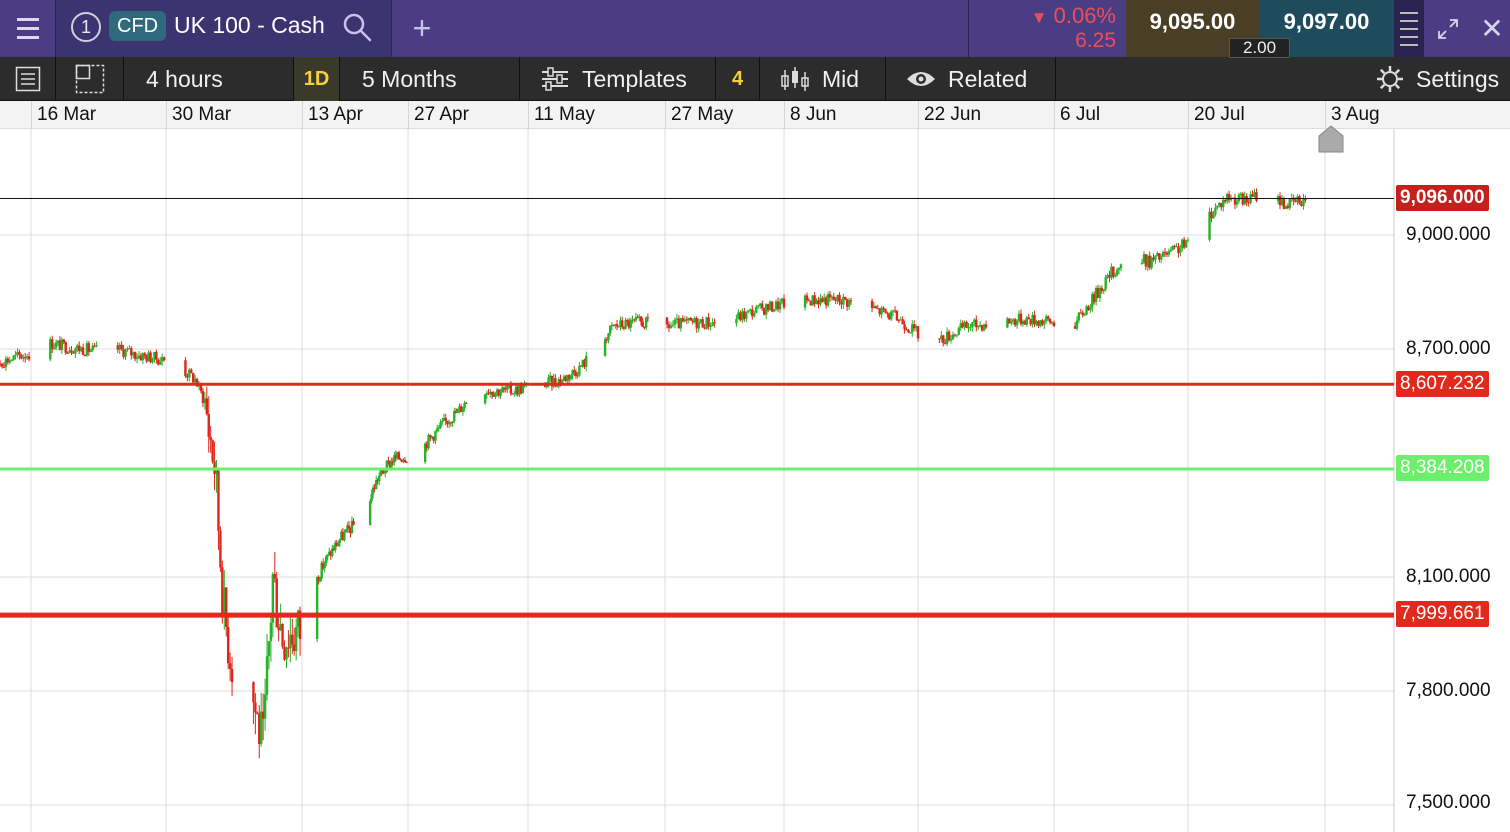 Image resolution: width=1510 pixels, height=832 pixels. I want to click on settings-button: Settings, so click(1435, 79).